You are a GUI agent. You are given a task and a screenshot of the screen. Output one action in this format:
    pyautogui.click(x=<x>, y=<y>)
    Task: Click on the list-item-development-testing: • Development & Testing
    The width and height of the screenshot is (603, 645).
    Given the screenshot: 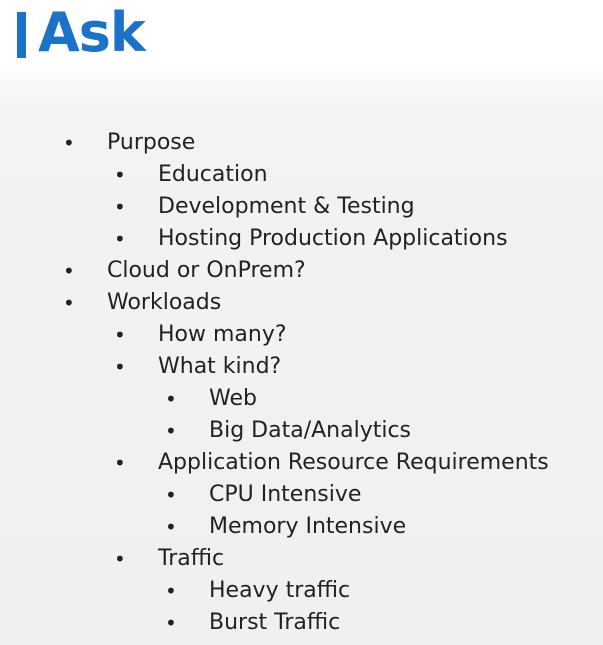 What is the action you would take?
    pyautogui.click(x=301, y=207)
    